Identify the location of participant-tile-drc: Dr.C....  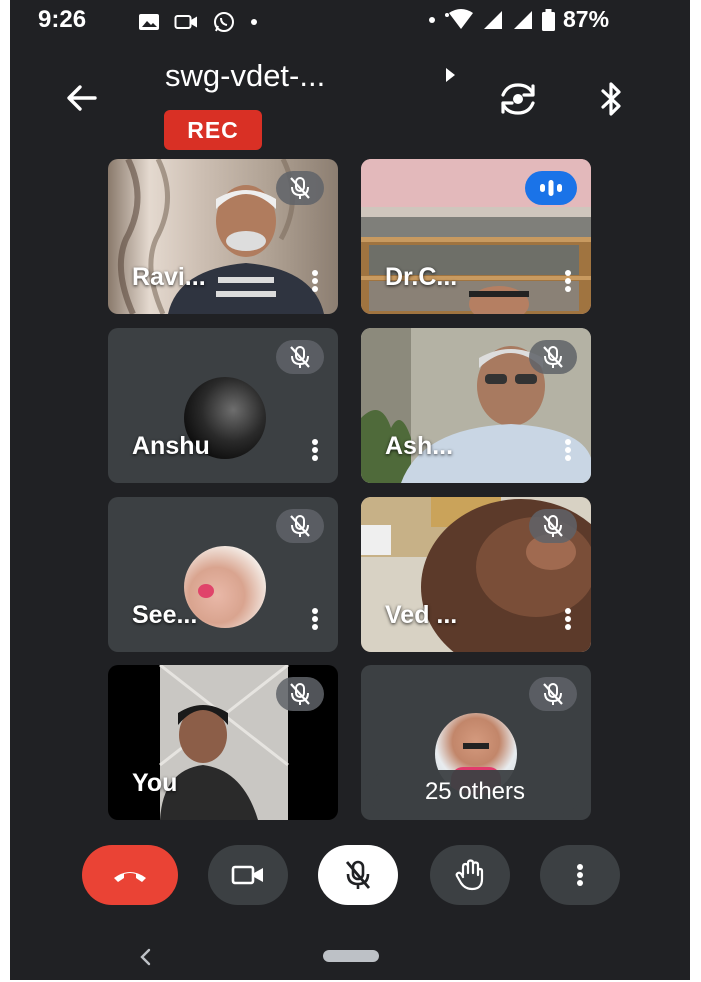
(476, 236).